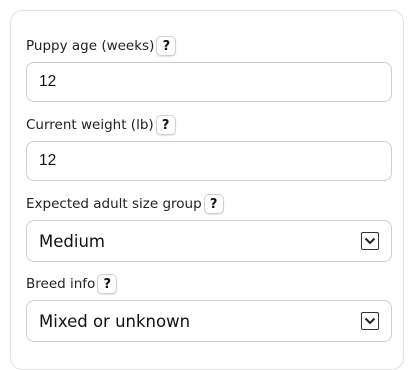  I want to click on puppy-age-input: 12, so click(209, 82).